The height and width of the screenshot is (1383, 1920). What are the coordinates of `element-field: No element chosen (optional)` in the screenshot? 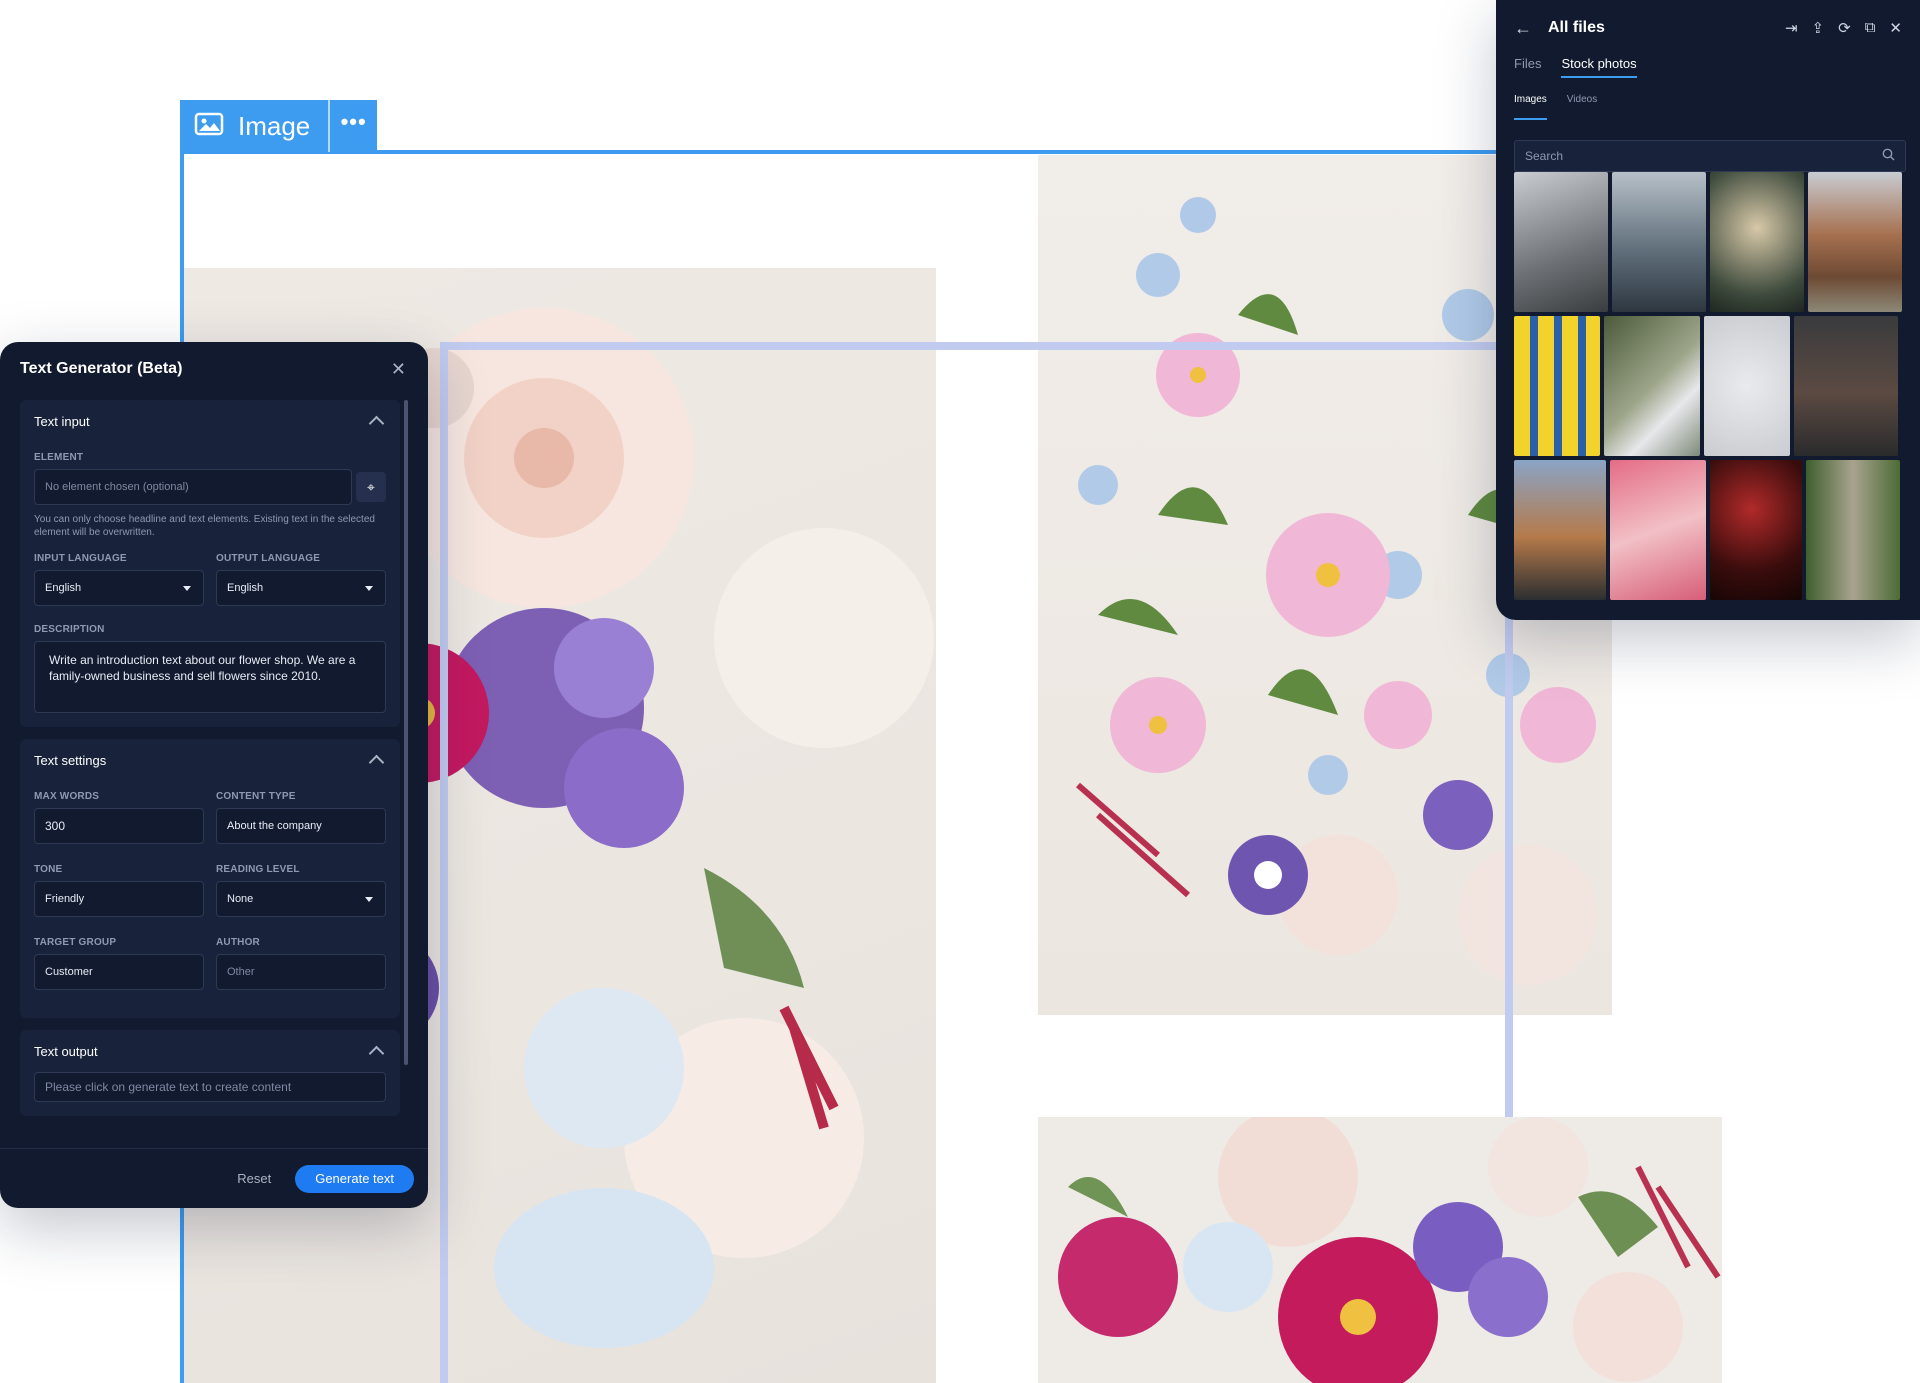 It's located at (193, 487).